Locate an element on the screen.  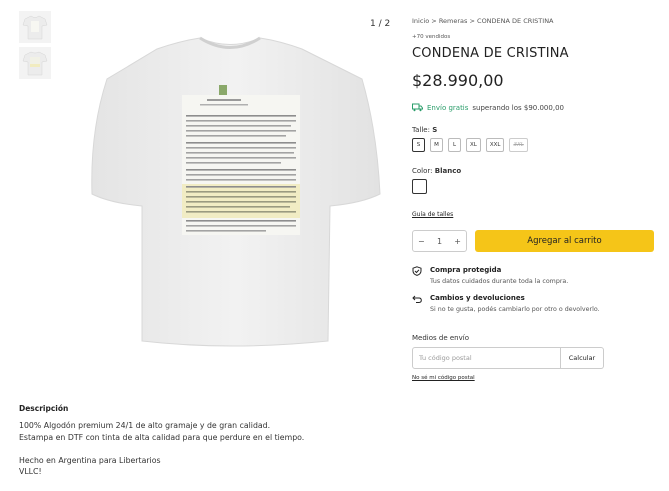
product-title: CONDENA DE CRISTINA is located at coordinates (490, 53).